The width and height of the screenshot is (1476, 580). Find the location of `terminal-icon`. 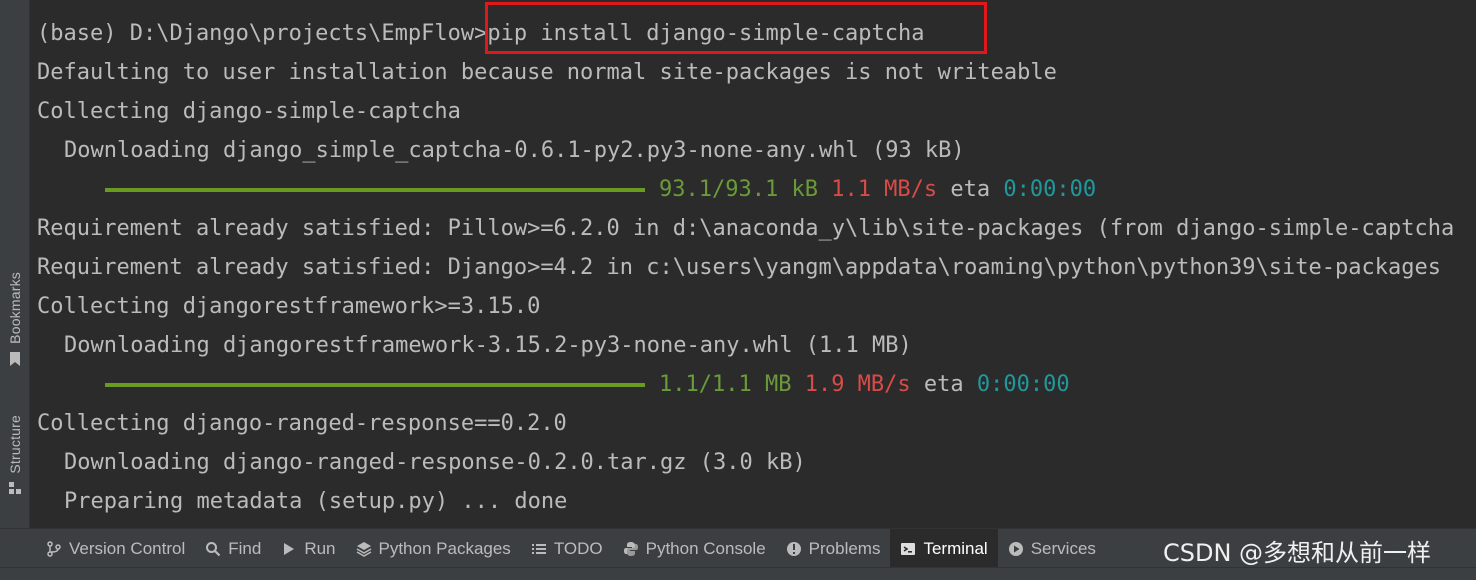

terminal-icon is located at coordinates (908, 548).